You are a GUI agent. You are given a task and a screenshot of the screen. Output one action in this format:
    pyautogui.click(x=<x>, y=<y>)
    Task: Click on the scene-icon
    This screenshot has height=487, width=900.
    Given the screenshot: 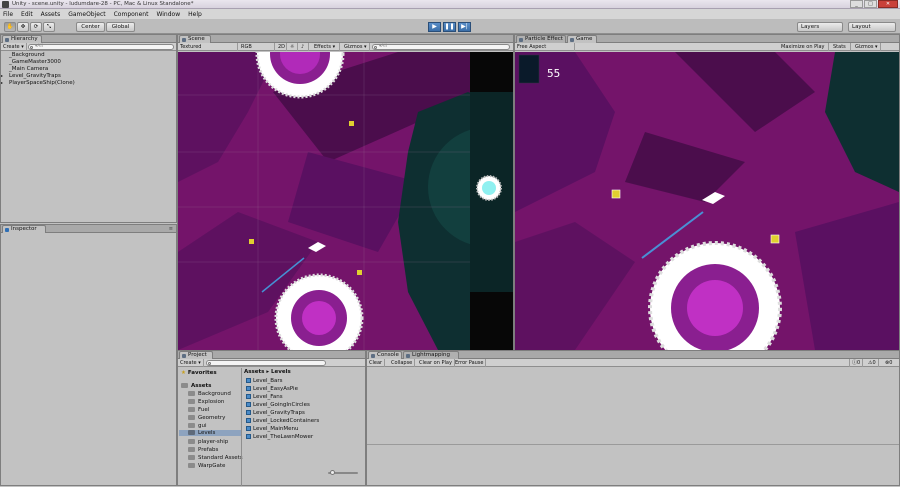 What is the action you would take?
    pyautogui.click(x=184, y=40)
    